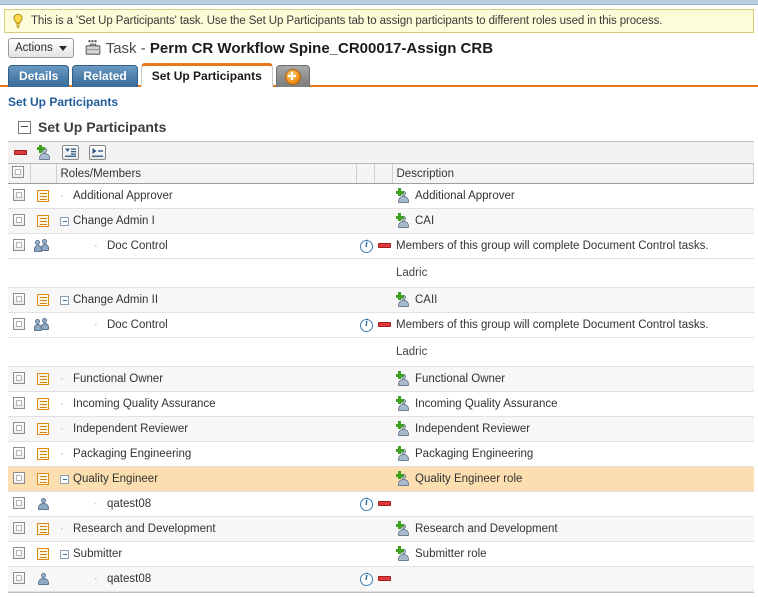 This screenshot has height=597, width=758. I want to click on row-name-label: Additional Approver, so click(123, 196).